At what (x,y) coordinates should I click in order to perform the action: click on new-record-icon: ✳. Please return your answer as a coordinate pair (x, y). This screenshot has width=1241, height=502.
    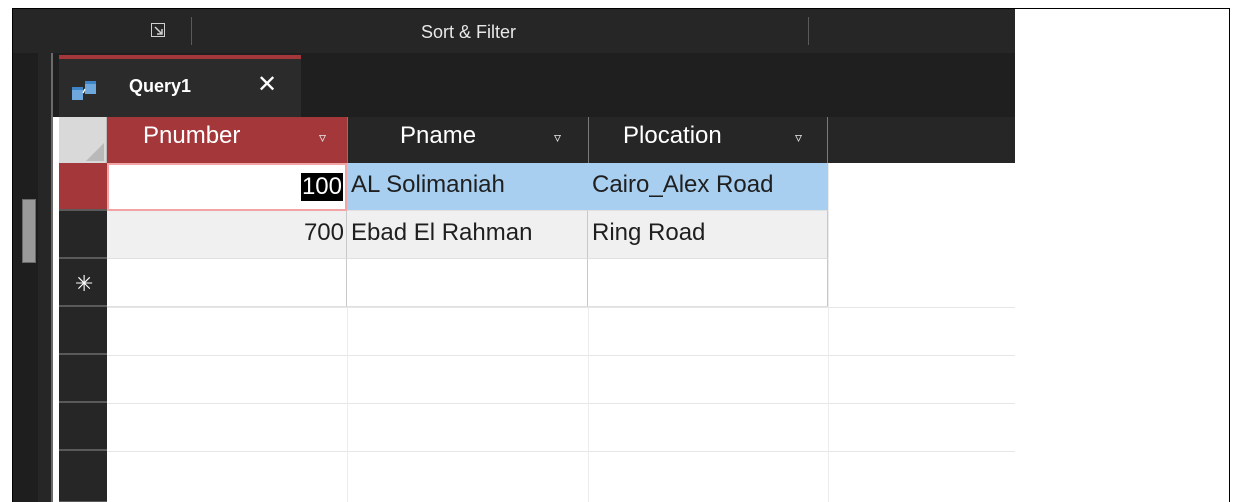
    Looking at the image, I should click on (84, 283).